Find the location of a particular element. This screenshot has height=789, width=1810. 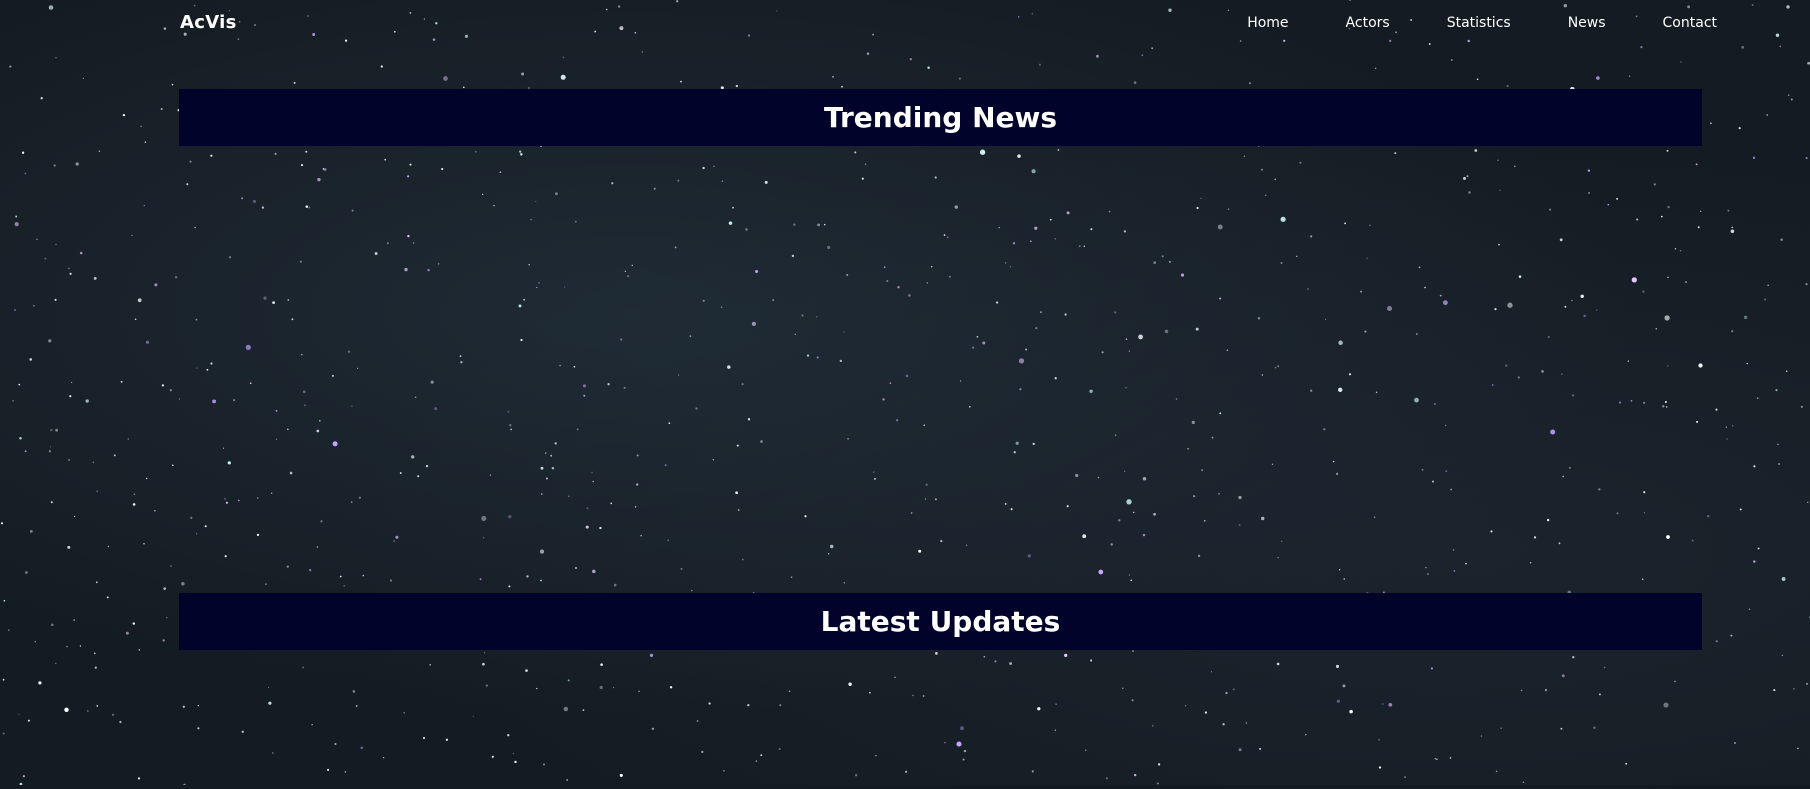

nav-home: Home is located at coordinates (1267, 23).